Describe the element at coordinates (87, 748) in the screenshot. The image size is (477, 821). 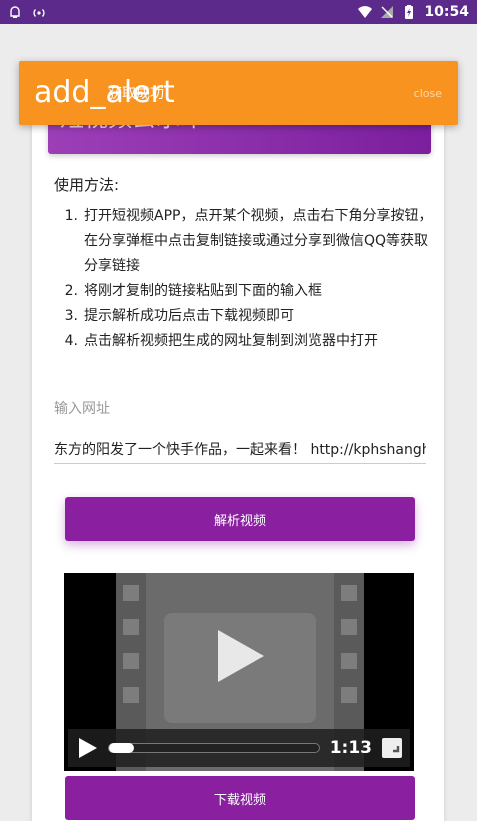
I see `play-button-icon` at that location.